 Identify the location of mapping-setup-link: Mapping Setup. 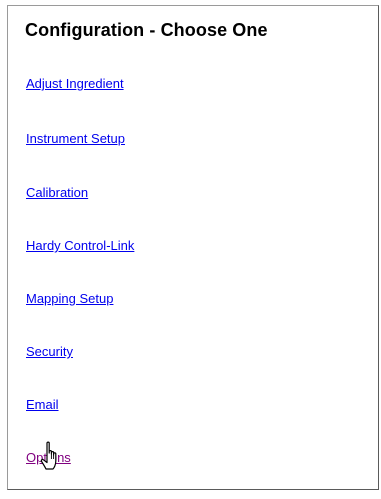
(69, 298).